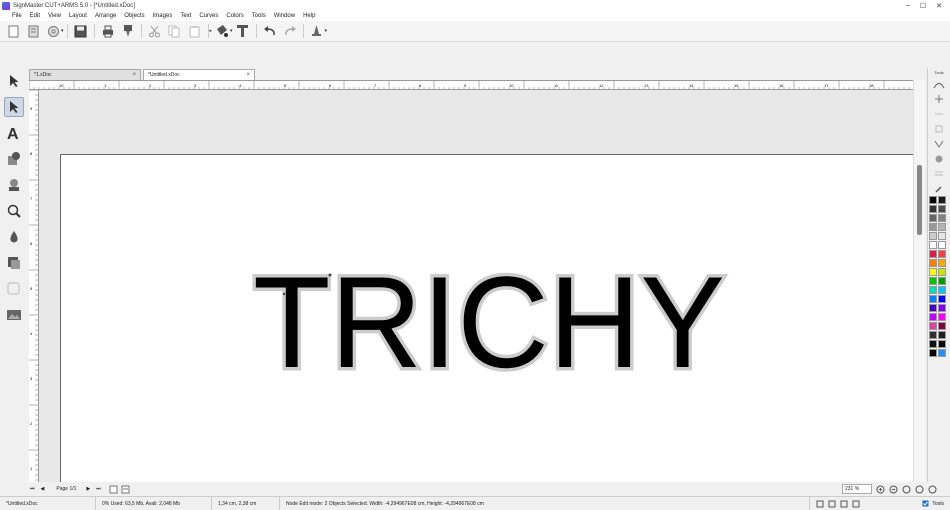 The image size is (950, 510). What do you see at coordinates (923, 6) in the screenshot?
I see `maximize-button: ☐` at bounding box center [923, 6].